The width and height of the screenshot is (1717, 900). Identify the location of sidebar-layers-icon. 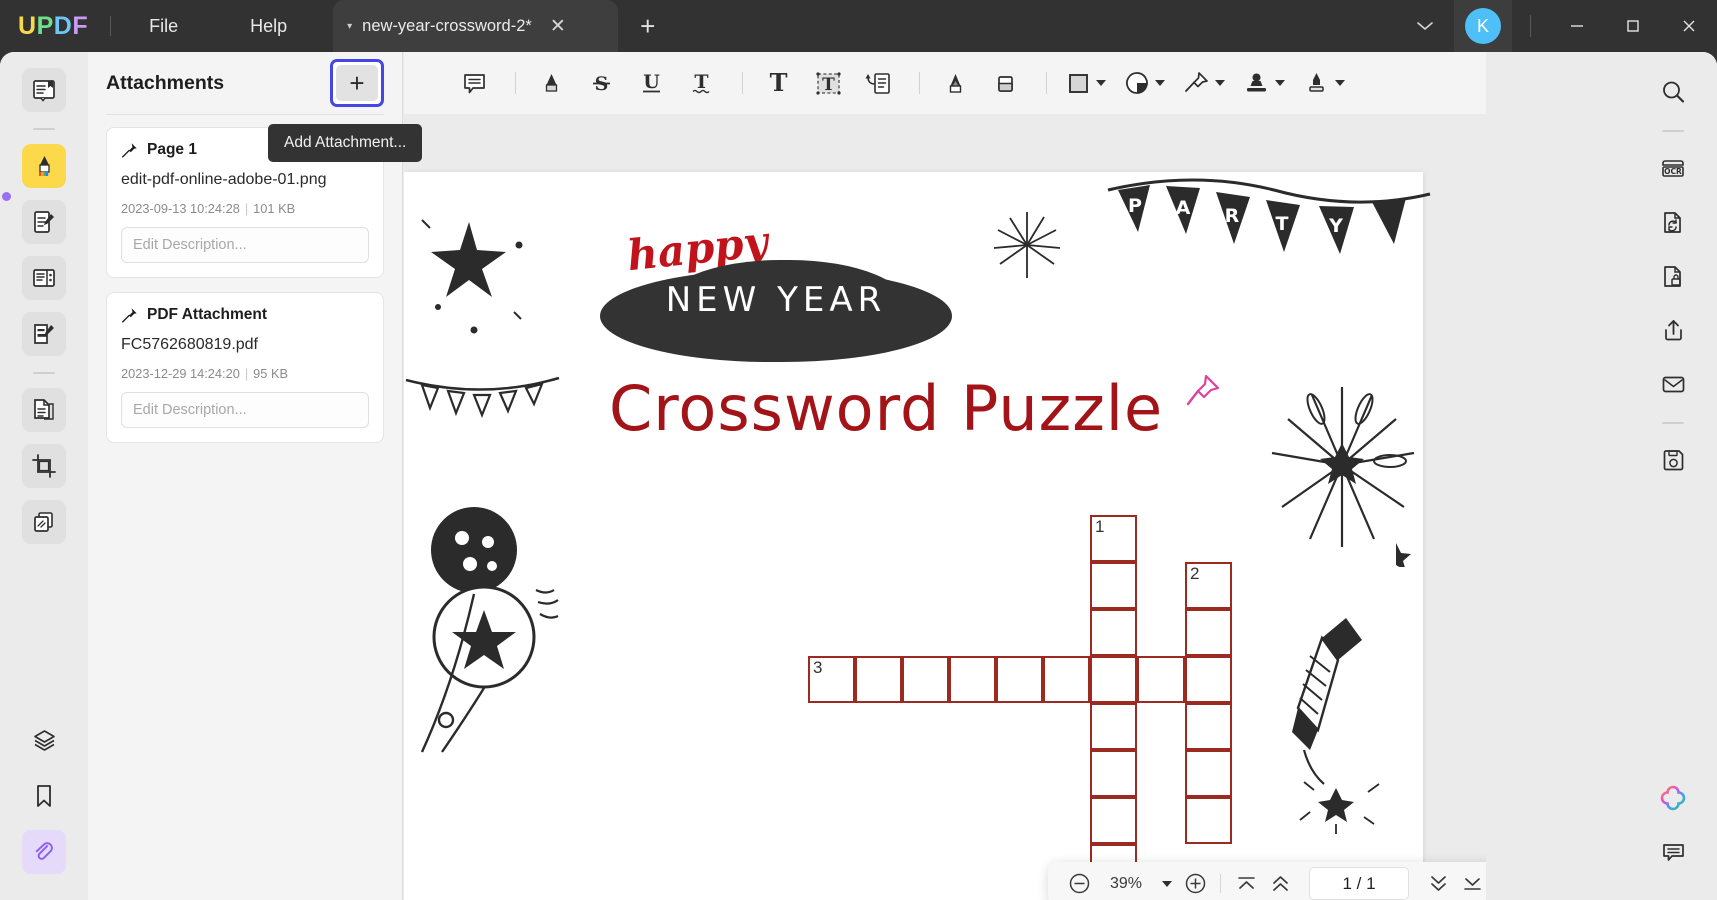
(44, 740).